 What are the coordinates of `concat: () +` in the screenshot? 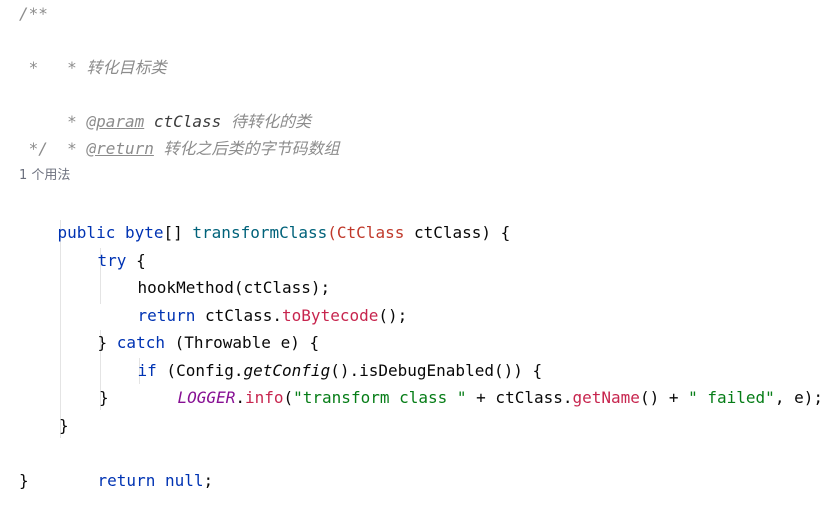 It's located at (664, 397).